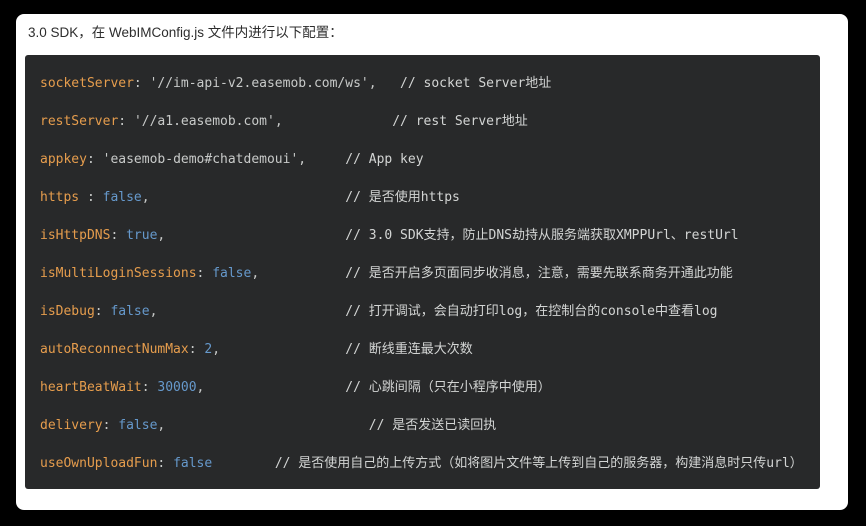  What do you see at coordinates (432, 425) in the screenshot?
I see `code-comment: // 是否发送已读回执` at bounding box center [432, 425].